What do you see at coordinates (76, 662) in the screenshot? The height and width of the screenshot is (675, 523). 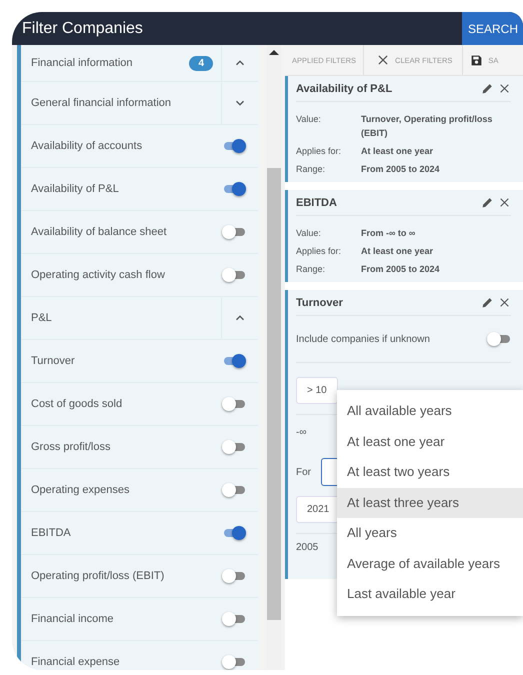 I see `toggle-label: Financial expense` at bounding box center [76, 662].